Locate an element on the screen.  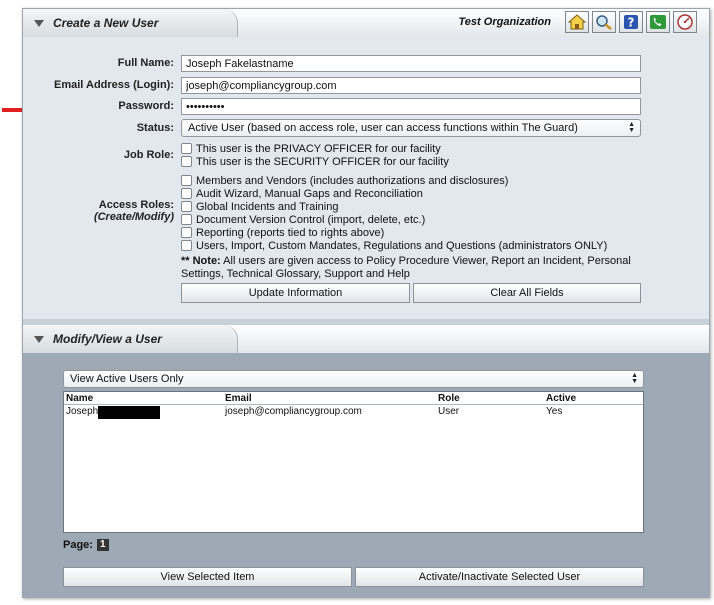
dashboard-icon is located at coordinates (685, 22).